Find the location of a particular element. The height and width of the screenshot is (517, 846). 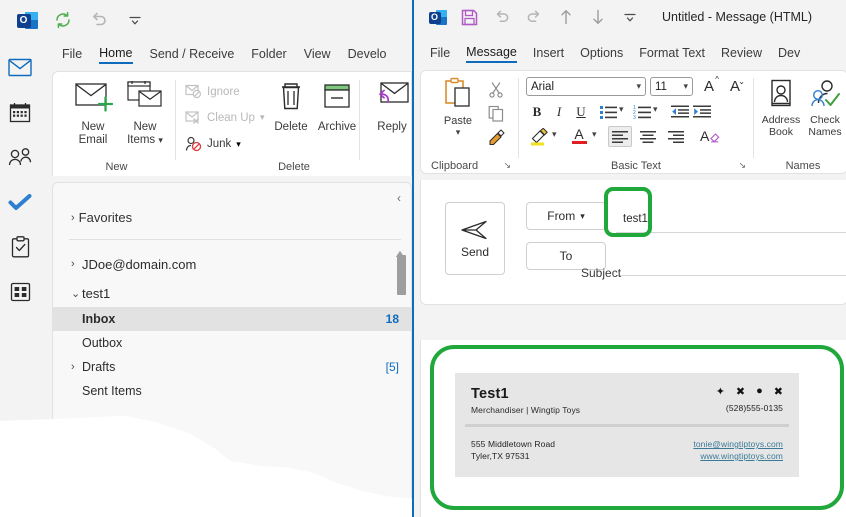

clipboard-dialog-launcher-icon: ↘ is located at coordinates (507, 165).